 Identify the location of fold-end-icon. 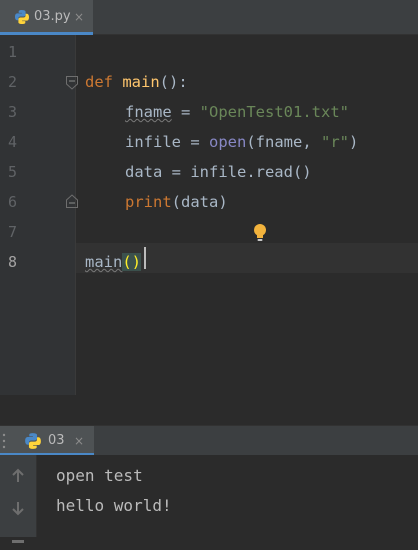
(72, 200).